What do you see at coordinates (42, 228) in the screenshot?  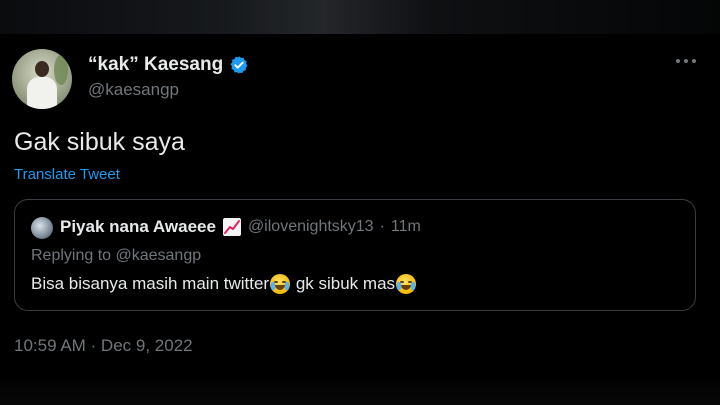 I see `quoted-author-avatar` at bounding box center [42, 228].